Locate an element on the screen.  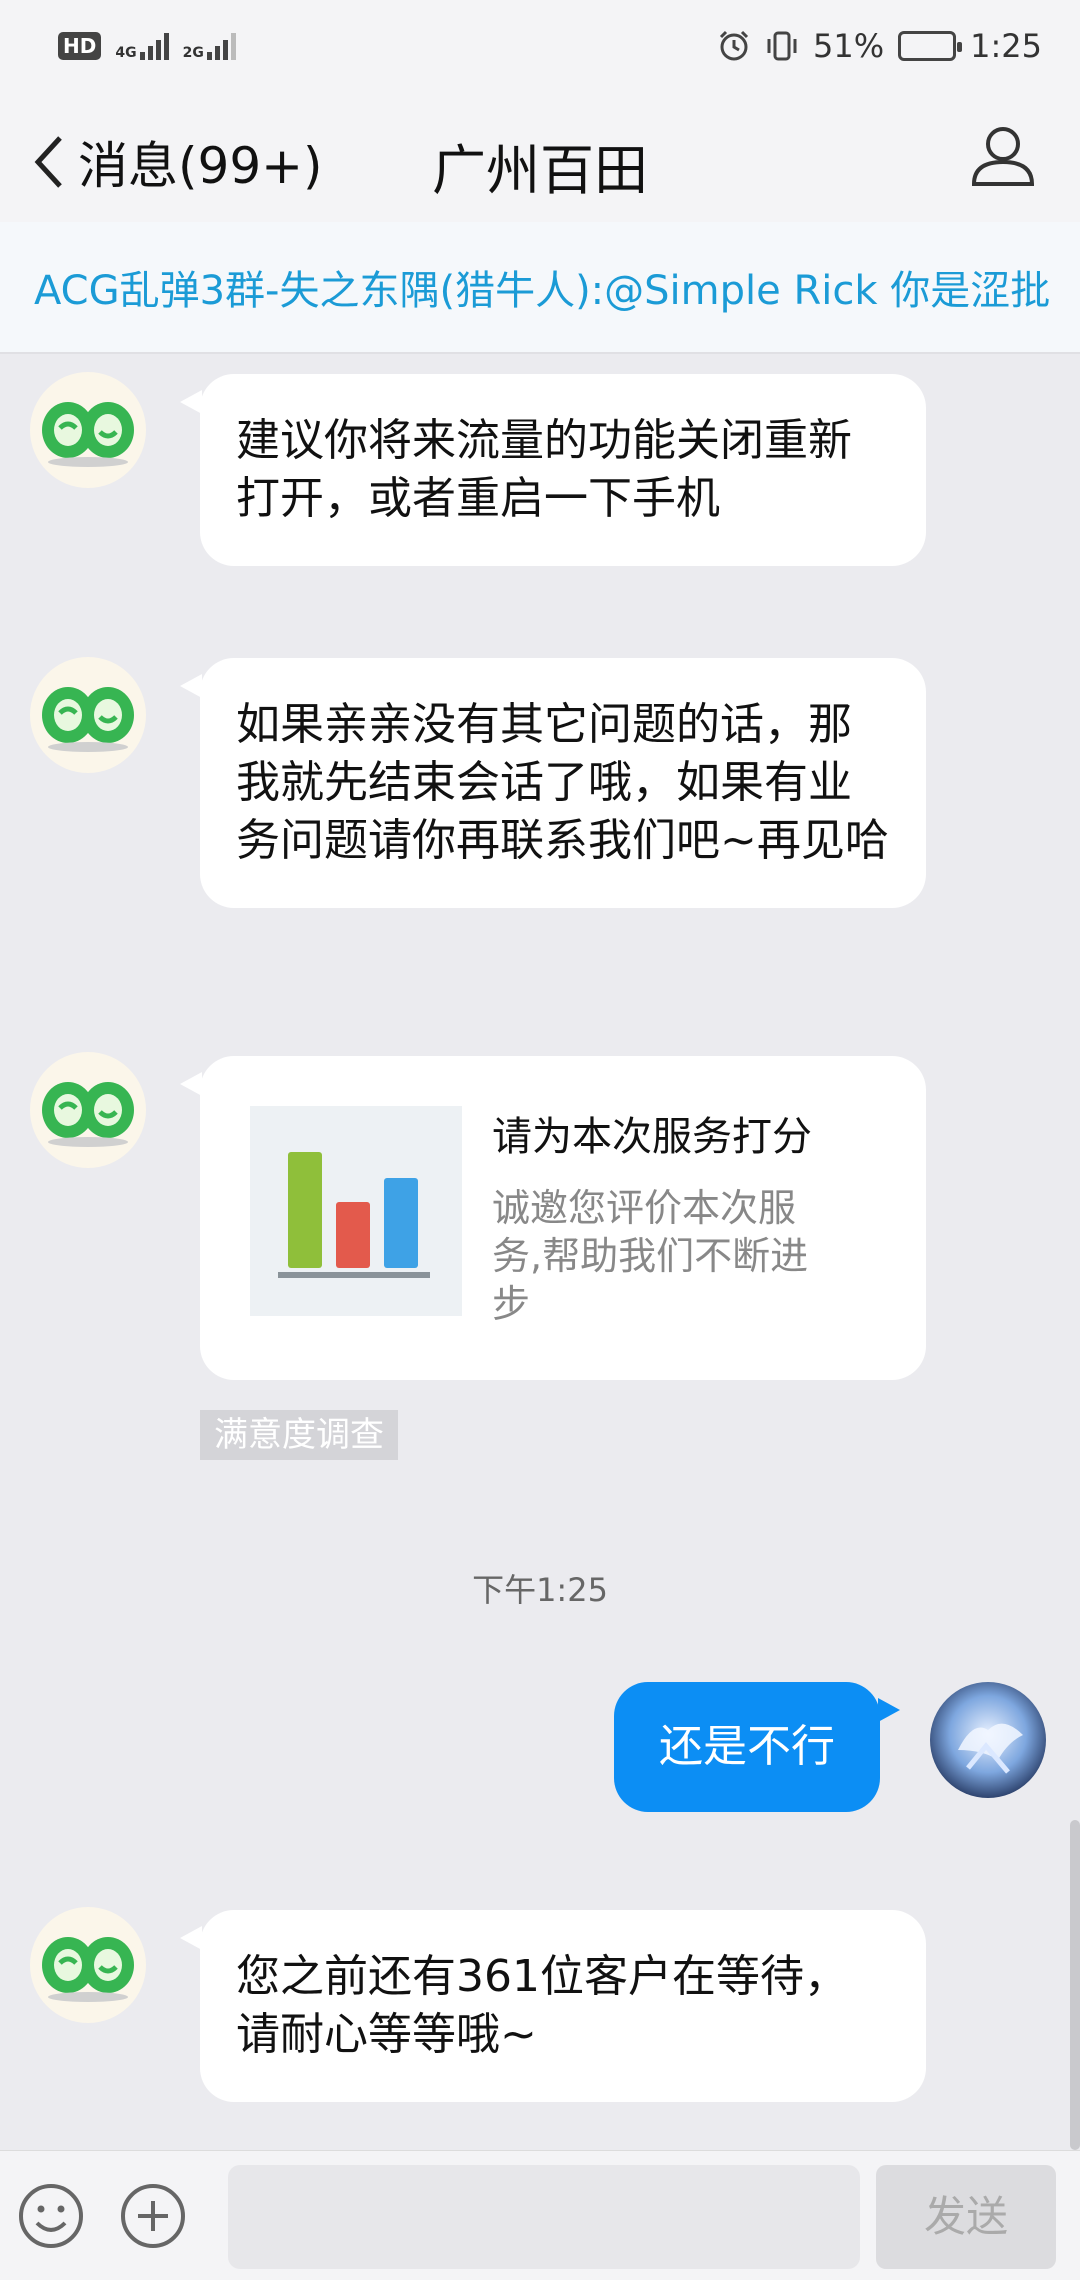
chat-bubble-bot: 建议你将来流量的功能关闭重新打开，或者重启一下手机 is located at coordinates (553, 470).